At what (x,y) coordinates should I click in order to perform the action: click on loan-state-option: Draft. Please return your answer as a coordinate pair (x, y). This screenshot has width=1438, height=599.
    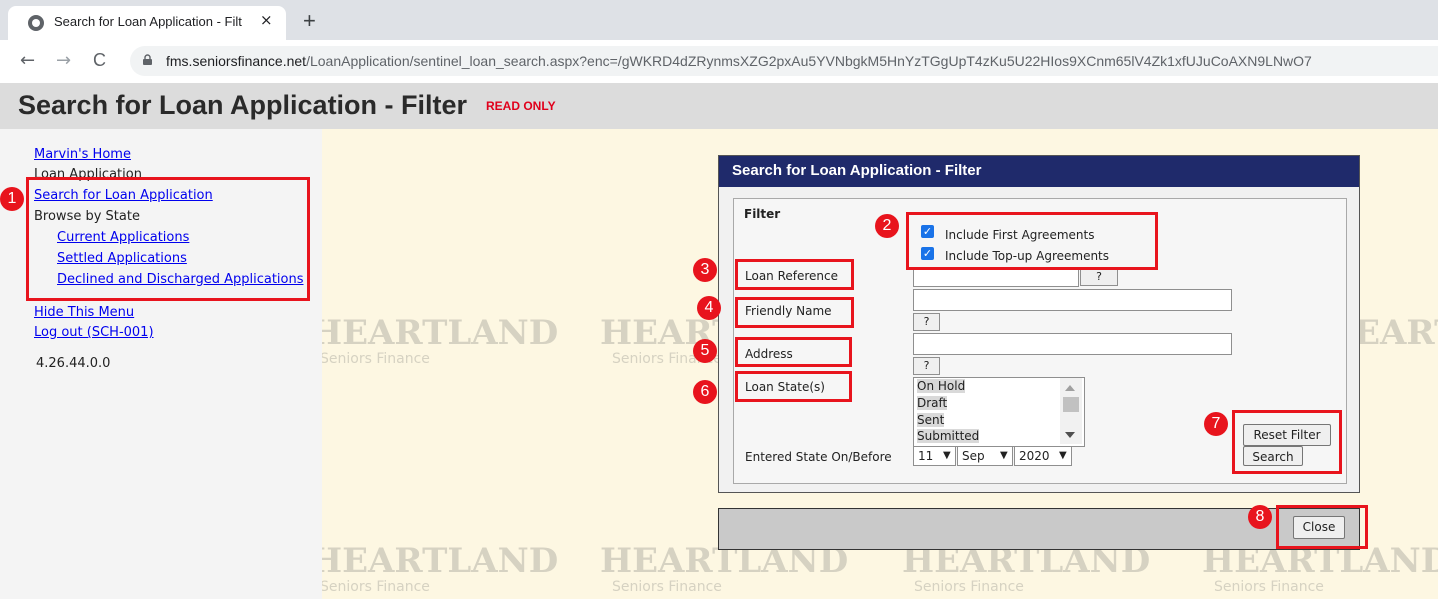
    Looking at the image, I should click on (932, 403).